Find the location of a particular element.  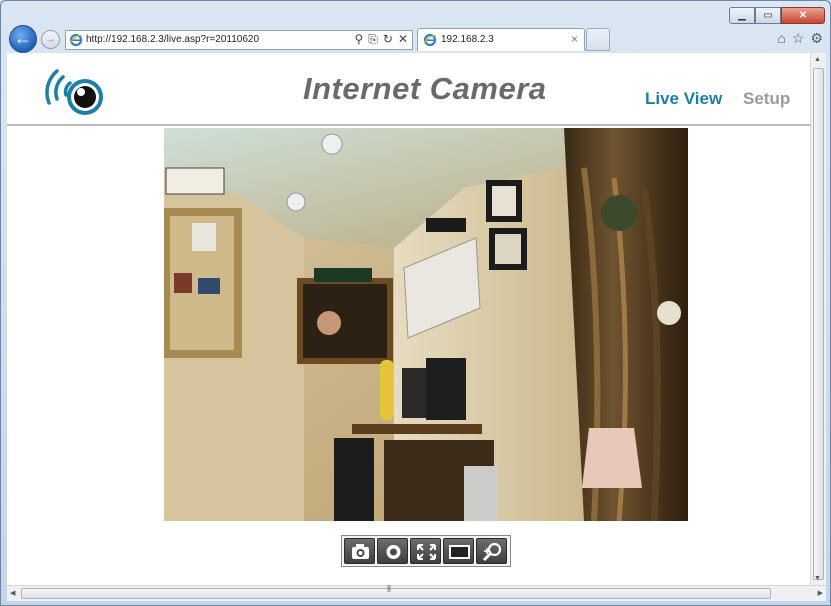

record-button is located at coordinates (392, 551).